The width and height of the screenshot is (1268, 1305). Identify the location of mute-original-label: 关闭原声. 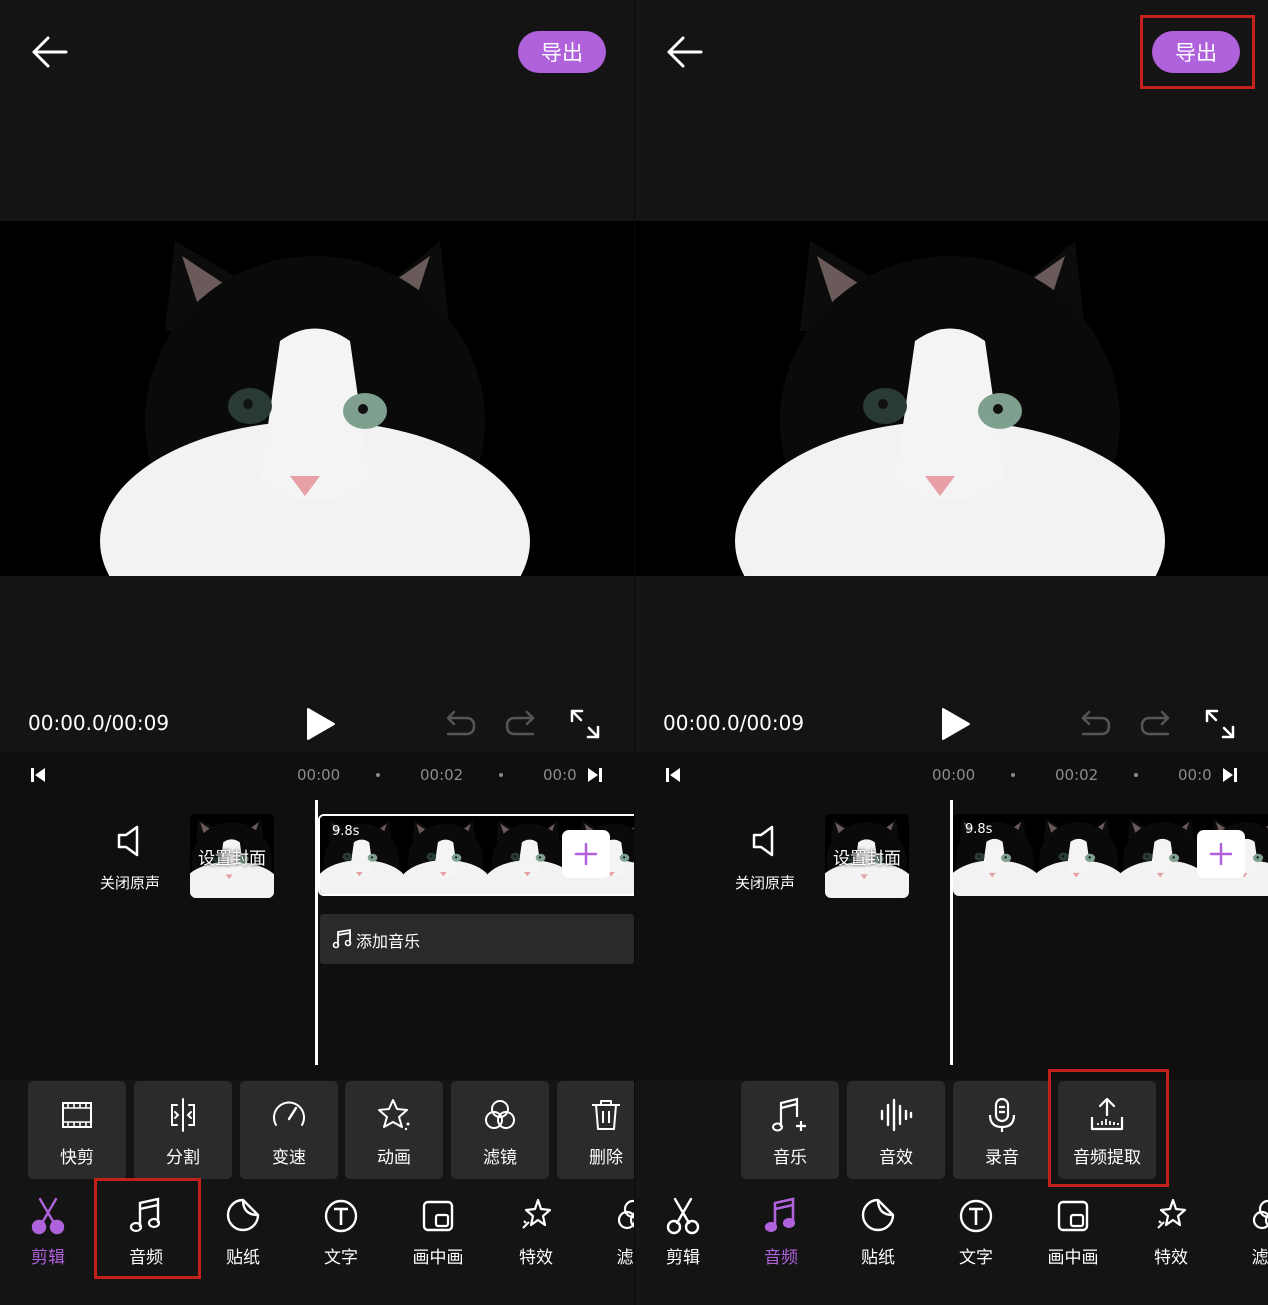
(129, 883).